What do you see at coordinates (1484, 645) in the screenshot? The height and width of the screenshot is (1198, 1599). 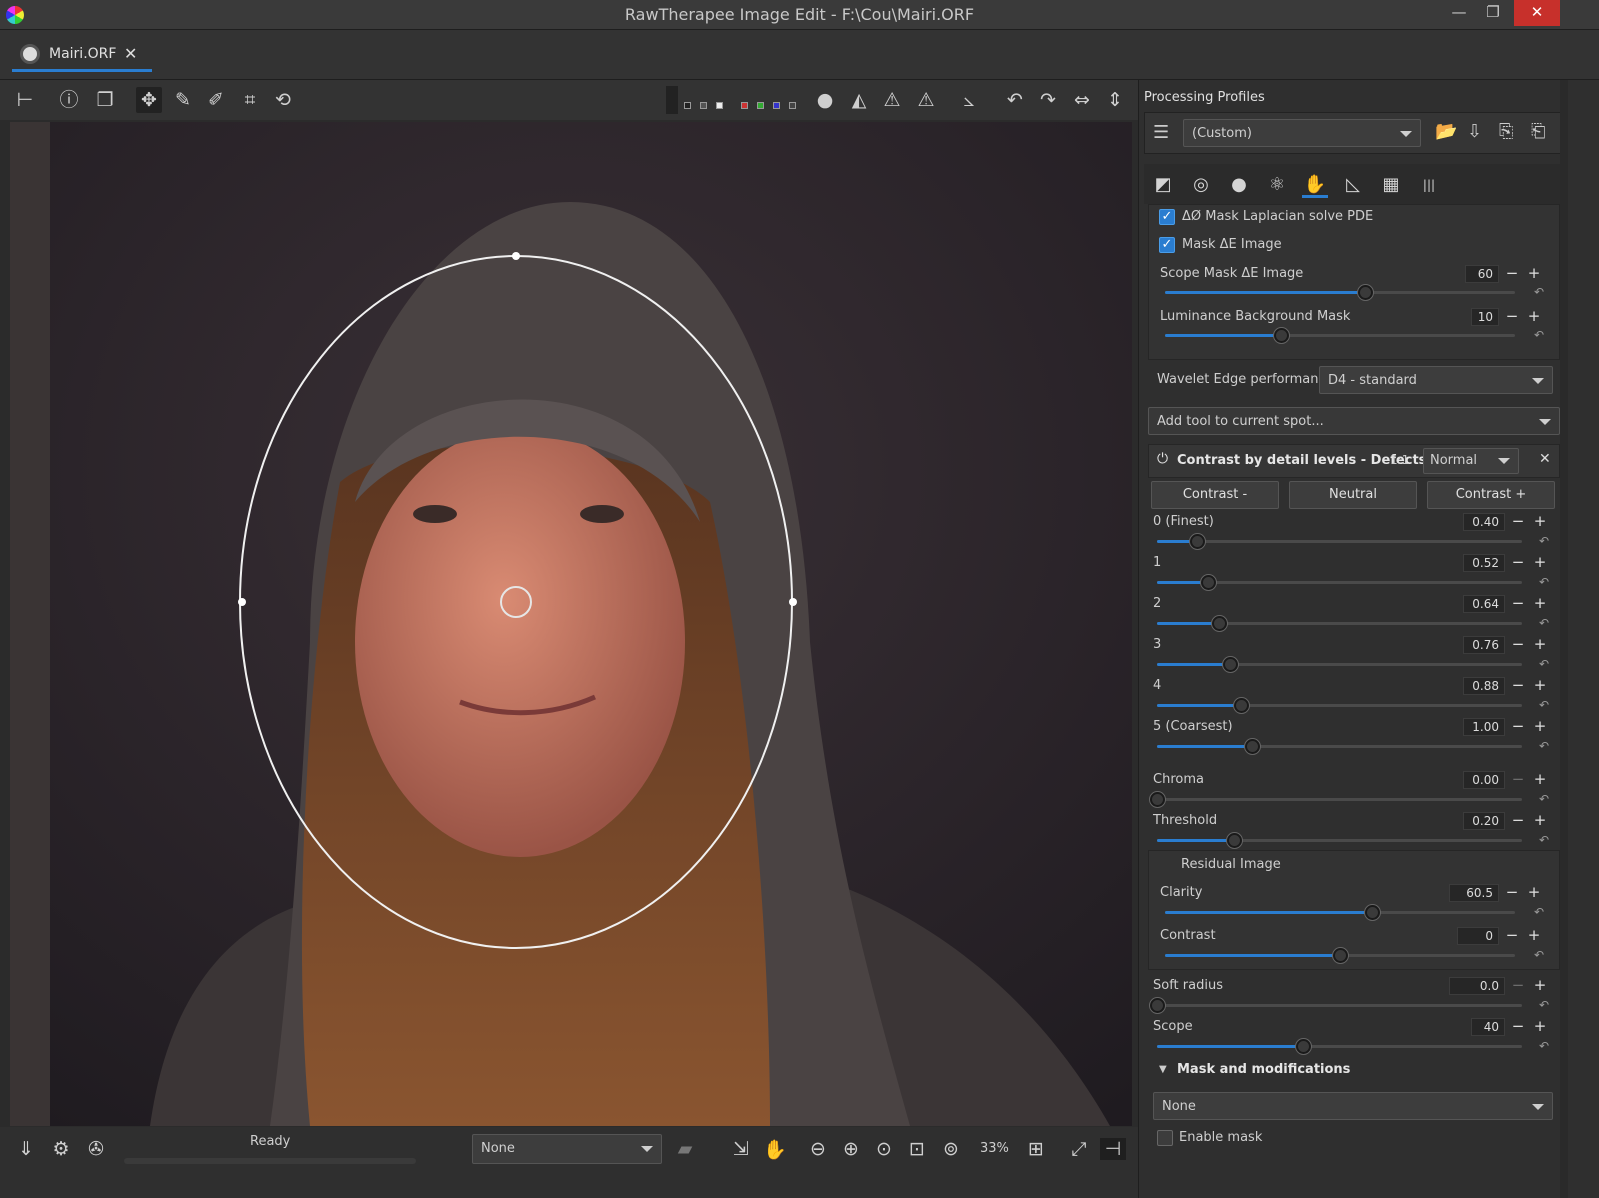 I see `level-value: 0.76` at bounding box center [1484, 645].